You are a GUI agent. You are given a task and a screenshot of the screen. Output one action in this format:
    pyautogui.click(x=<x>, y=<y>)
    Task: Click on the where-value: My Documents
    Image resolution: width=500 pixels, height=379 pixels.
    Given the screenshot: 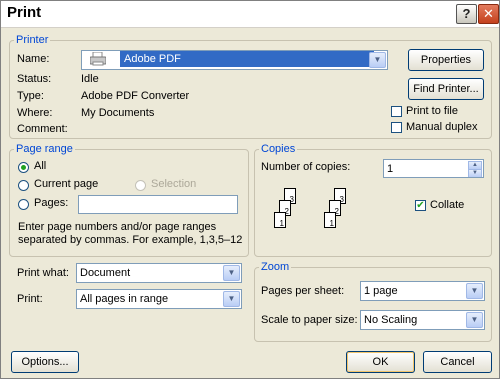 What is the action you would take?
    pyautogui.click(x=118, y=113)
    